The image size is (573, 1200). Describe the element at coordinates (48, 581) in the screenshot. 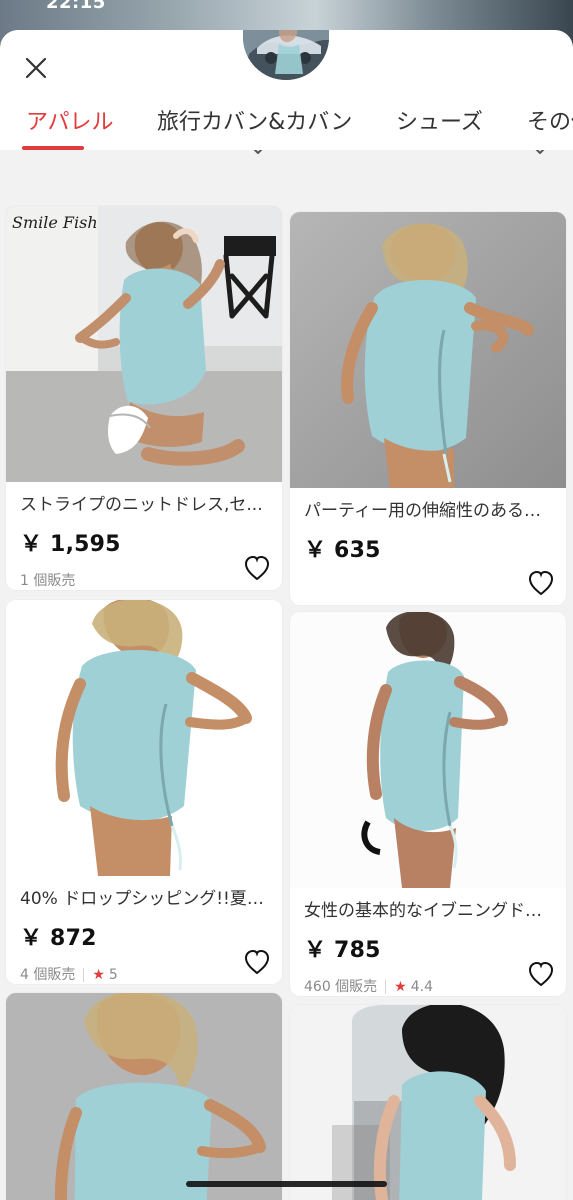

I see `sold-count: 1 個販売` at that location.